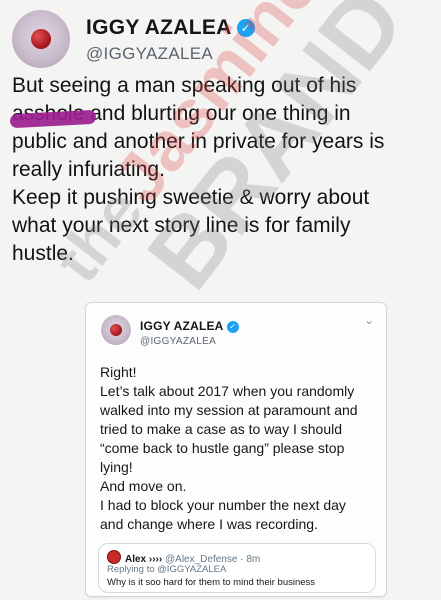 Image resolution: width=441 pixels, height=600 pixels. What do you see at coordinates (182, 326) in the screenshot?
I see `quoted-display-name: IGGY AZALEA` at bounding box center [182, 326].